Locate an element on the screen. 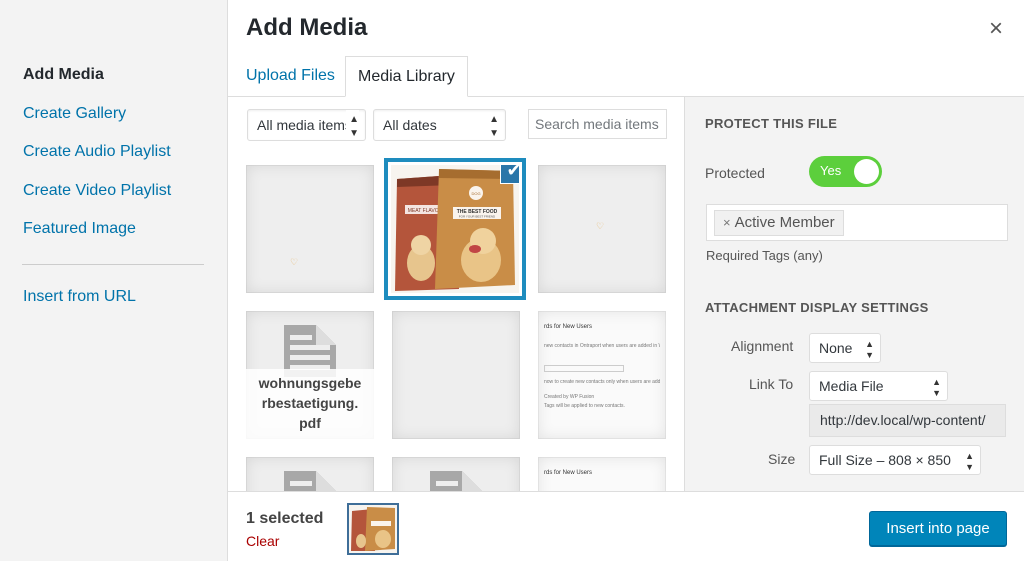 This screenshot has width=1024, height=561. size-select: Full Size – 808 × 850 ▲ ▼ is located at coordinates (895, 460).